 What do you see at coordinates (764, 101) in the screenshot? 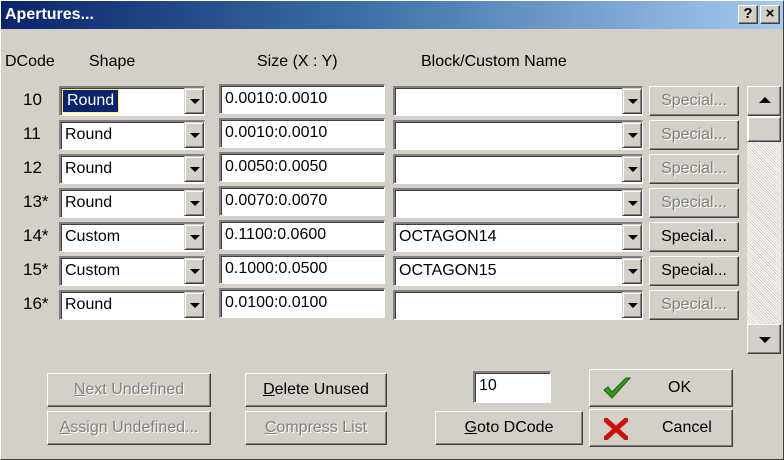
I see `scroll-up-button` at bounding box center [764, 101].